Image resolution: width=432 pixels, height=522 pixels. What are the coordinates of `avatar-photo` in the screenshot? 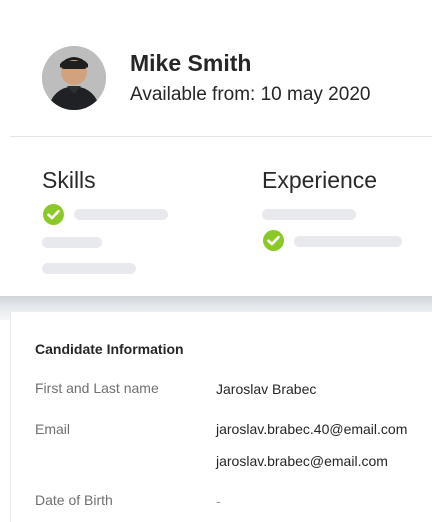 It's located at (74, 78).